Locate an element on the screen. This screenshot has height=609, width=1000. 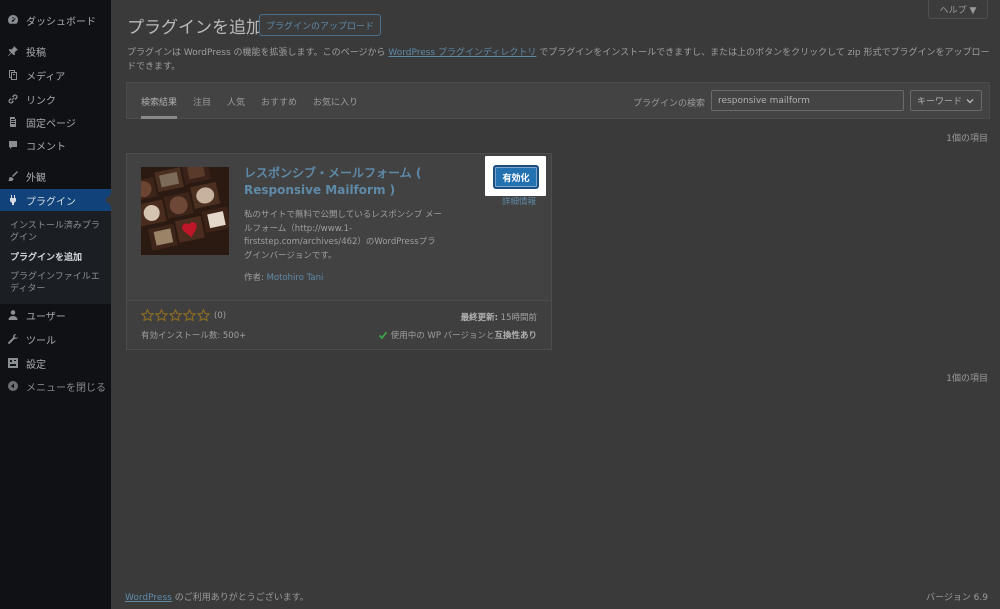
menu-label: プラグイン is located at coordinates (51, 202).